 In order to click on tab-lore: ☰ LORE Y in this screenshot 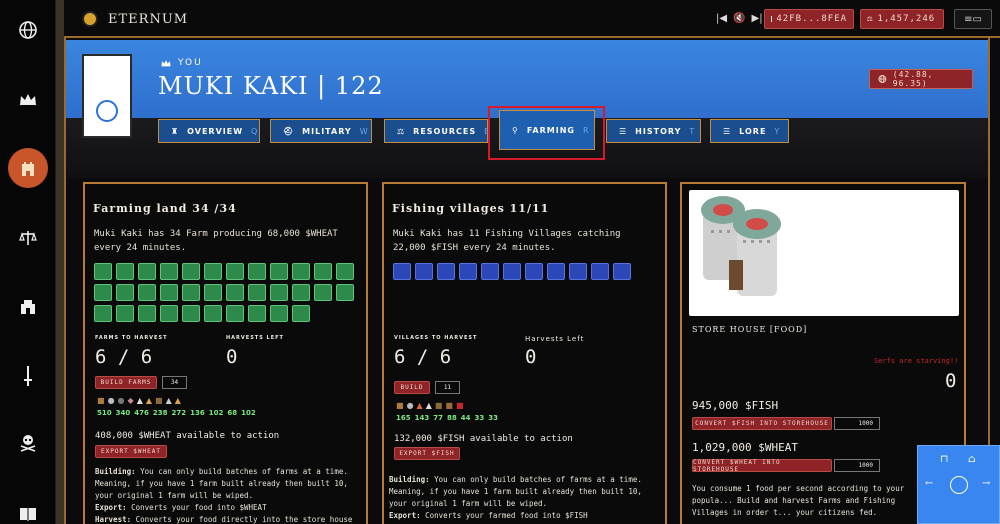, I will do `click(749, 131)`.